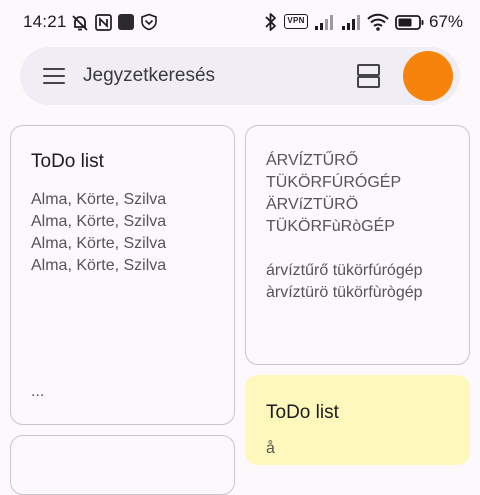  I want to click on status-time: 14:21, so click(45, 21).